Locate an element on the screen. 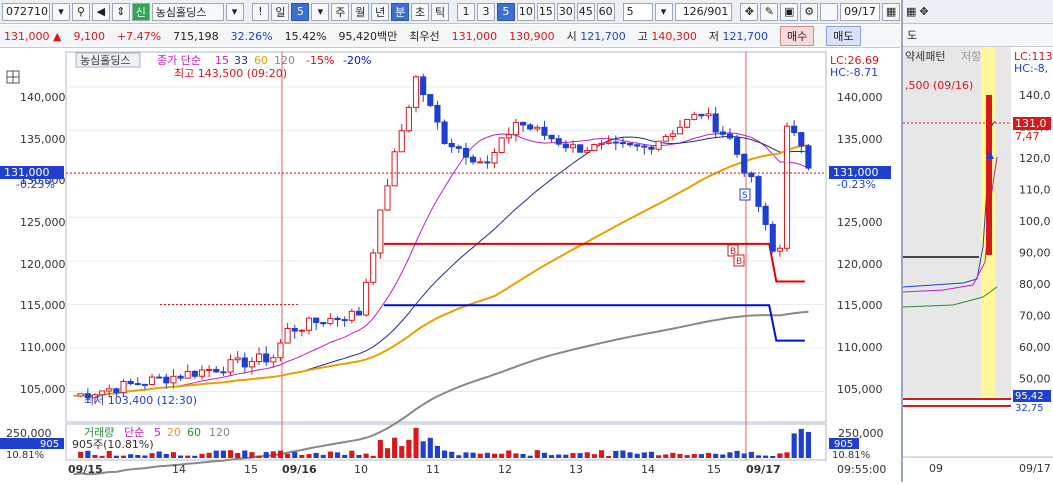 This screenshot has height=485, width=1053. sell-button: 매도 is located at coordinates (843, 36).